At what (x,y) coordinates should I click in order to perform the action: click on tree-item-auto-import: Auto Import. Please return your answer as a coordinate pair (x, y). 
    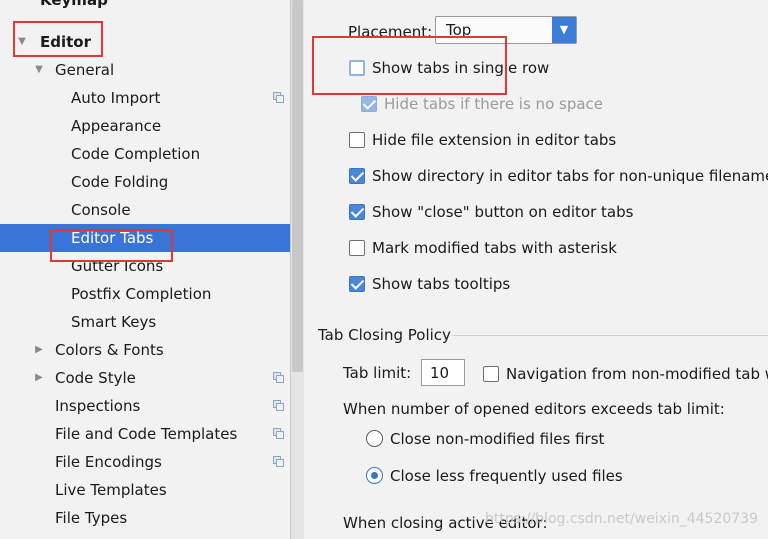
    Looking at the image, I should click on (145, 98).